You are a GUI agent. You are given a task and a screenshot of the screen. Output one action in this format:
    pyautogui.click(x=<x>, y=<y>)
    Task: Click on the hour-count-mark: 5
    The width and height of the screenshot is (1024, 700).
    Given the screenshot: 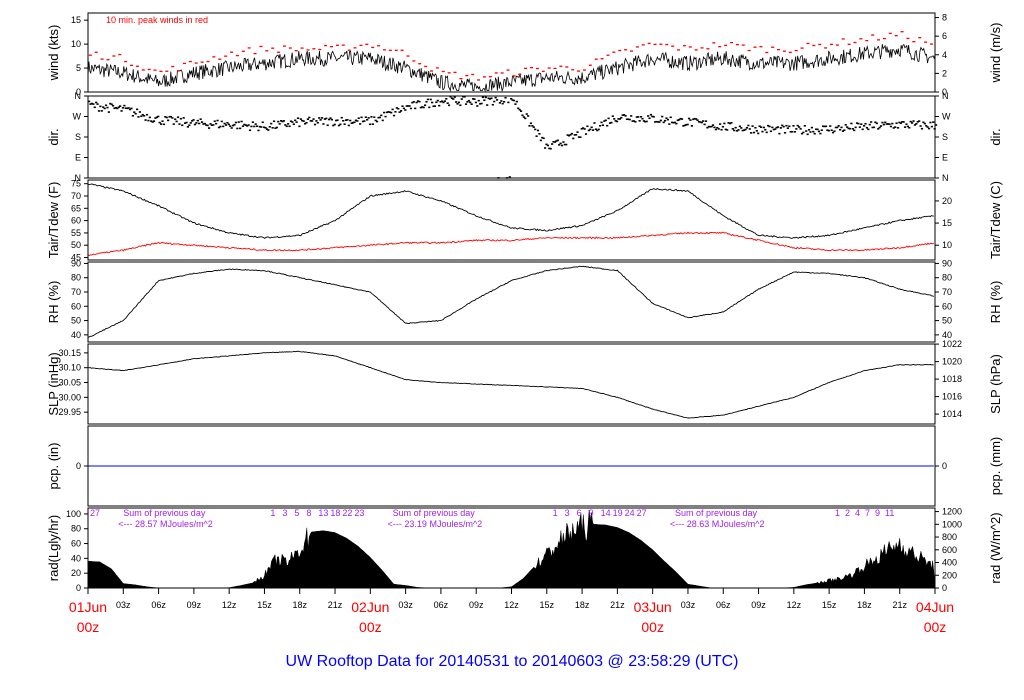 What is the action you would take?
    pyautogui.click(x=296, y=513)
    